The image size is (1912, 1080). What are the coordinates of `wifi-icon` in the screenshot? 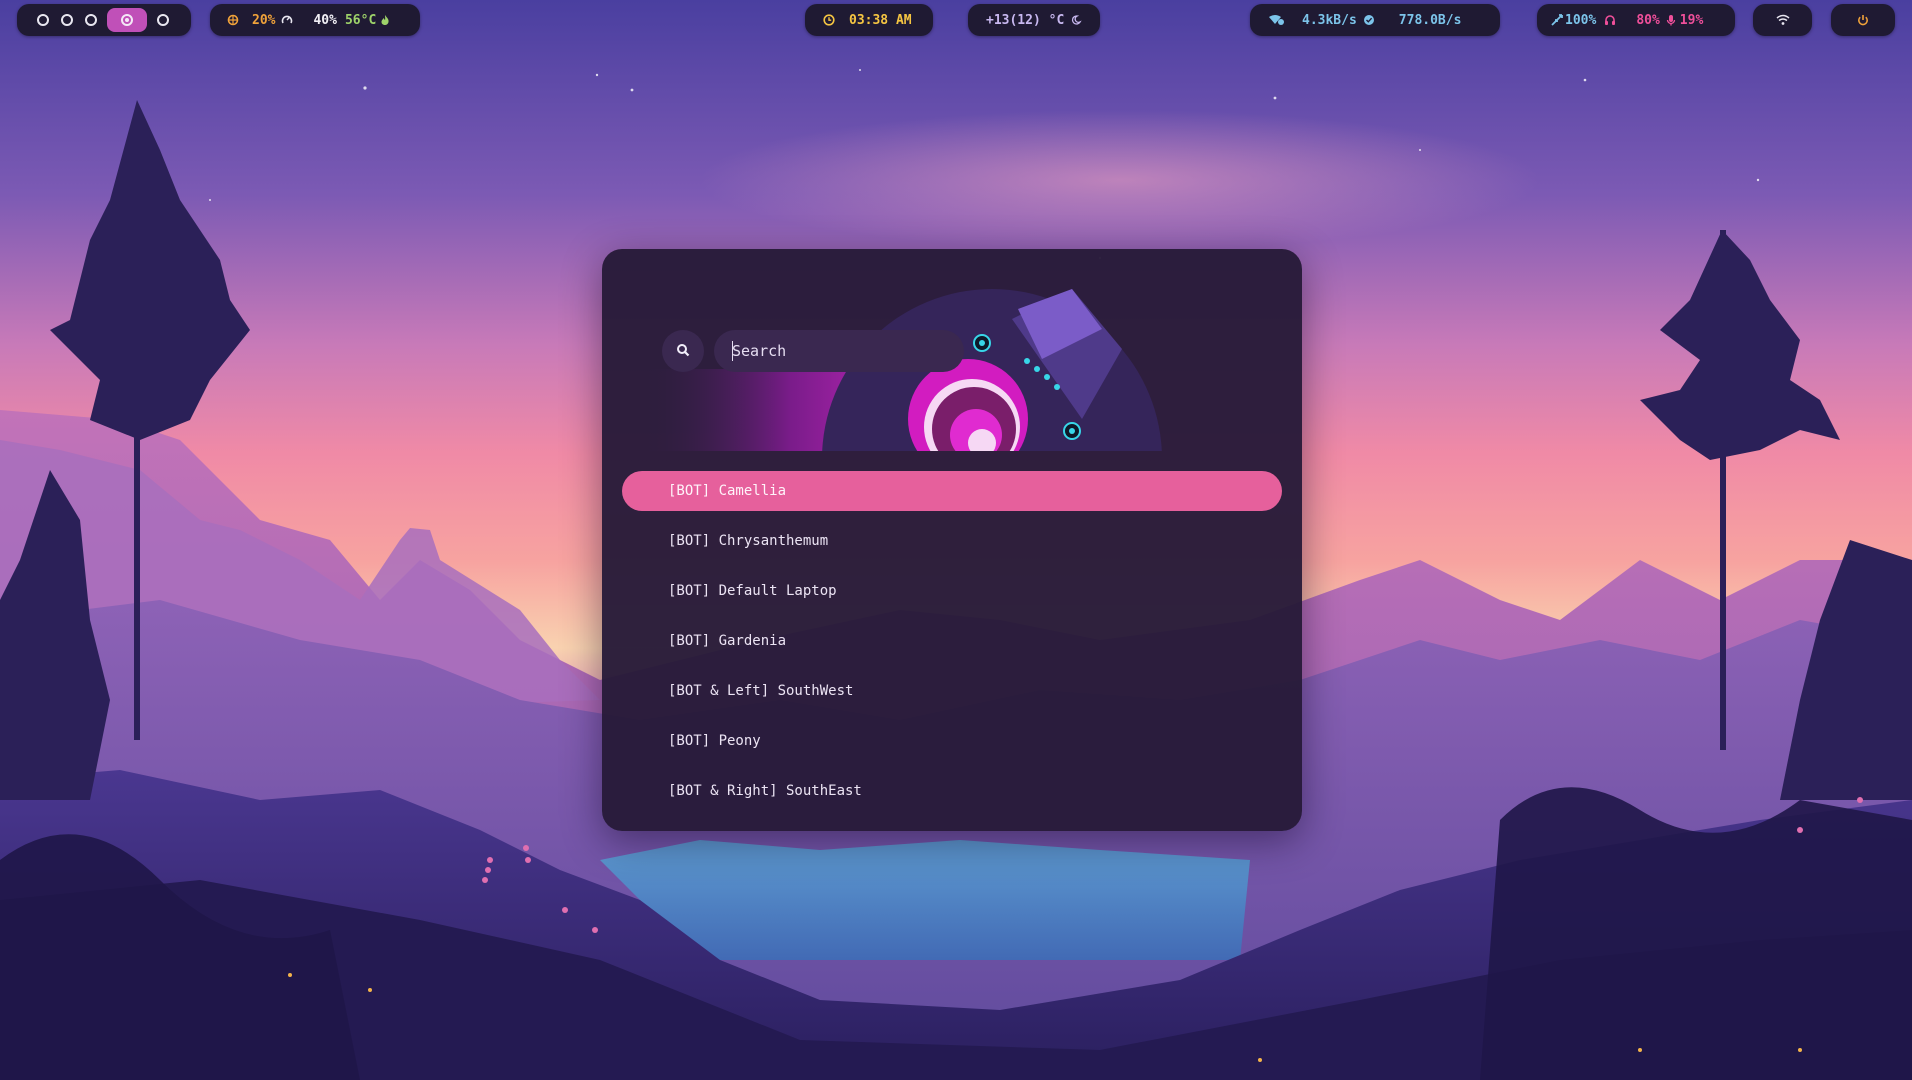 It's located at (1783, 20).